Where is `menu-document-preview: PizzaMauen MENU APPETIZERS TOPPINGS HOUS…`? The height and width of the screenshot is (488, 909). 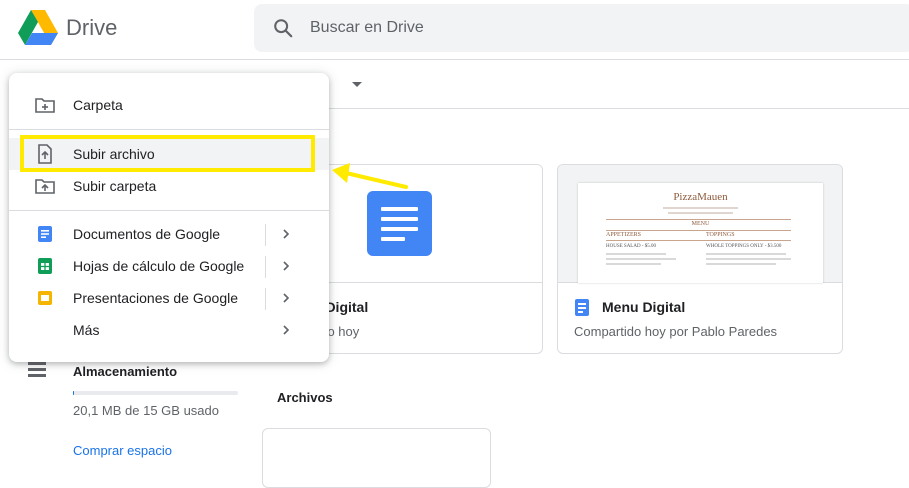 menu-document-preview: PizzaMauen MENU APPETIZERS TOPPINGS HOUS… is located at coordinates (700, 233).